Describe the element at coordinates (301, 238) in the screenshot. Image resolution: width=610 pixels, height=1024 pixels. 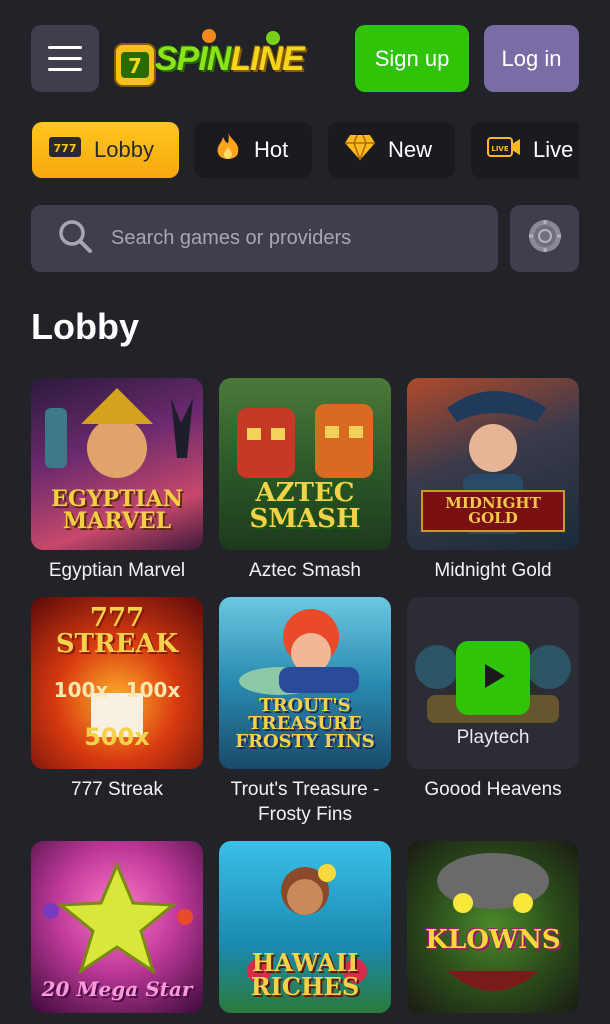
I see `search-input` at that location.